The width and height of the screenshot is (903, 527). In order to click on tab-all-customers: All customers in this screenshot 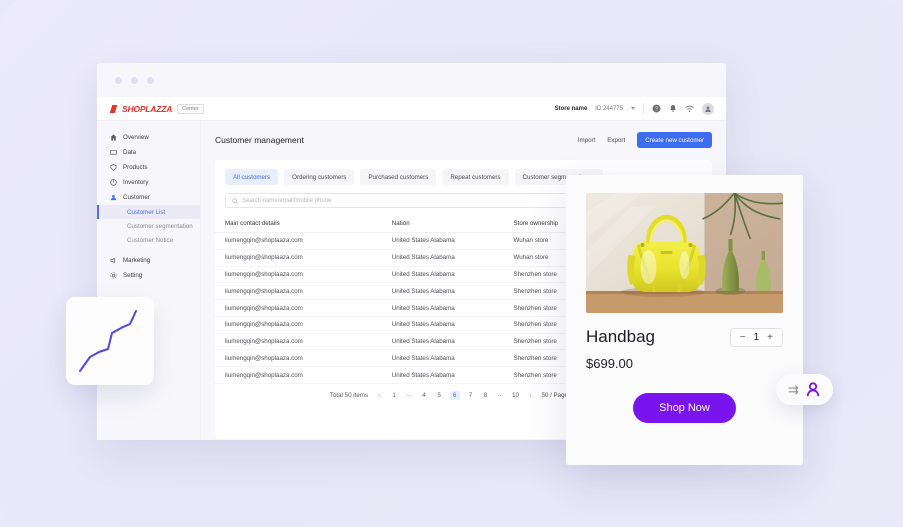, I will do `click(252, 177)`.